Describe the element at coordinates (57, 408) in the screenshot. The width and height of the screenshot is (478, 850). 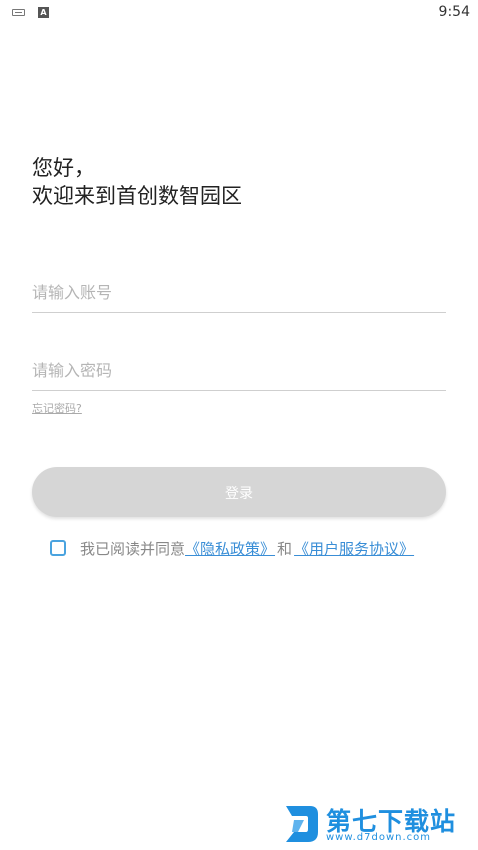
I see `forgot-password-link: 忘记密码?` at that location.